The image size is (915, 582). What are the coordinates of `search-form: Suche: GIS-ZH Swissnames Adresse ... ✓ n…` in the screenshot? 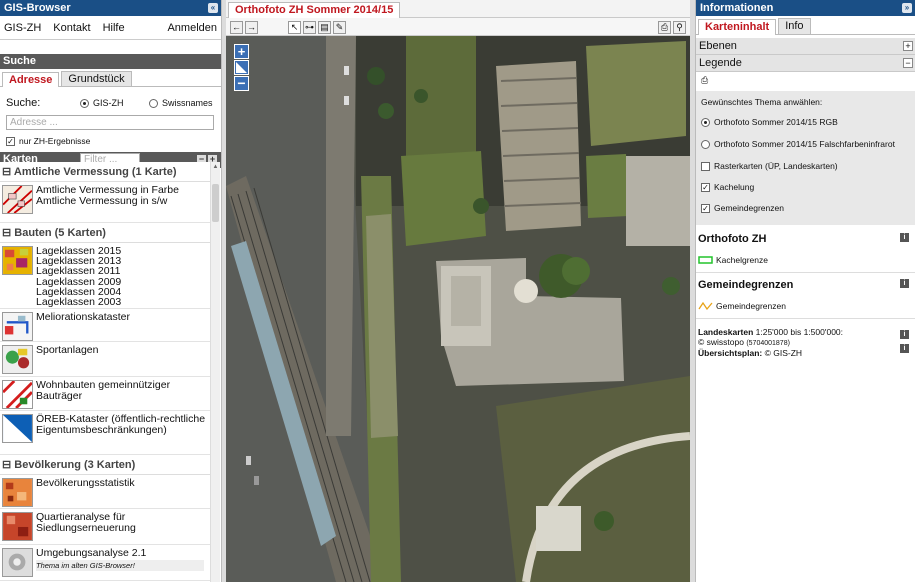 It's located at (110, 116).